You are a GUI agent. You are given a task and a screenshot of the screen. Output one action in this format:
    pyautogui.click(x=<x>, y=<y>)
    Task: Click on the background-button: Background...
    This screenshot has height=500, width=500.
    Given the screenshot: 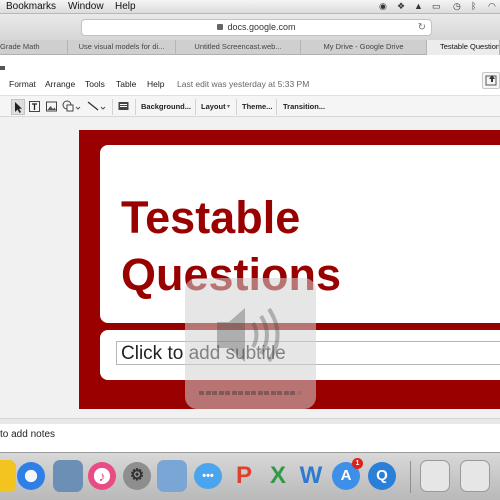 What is the action you would take?
    pyautogui.click(x=166, y=107)
    